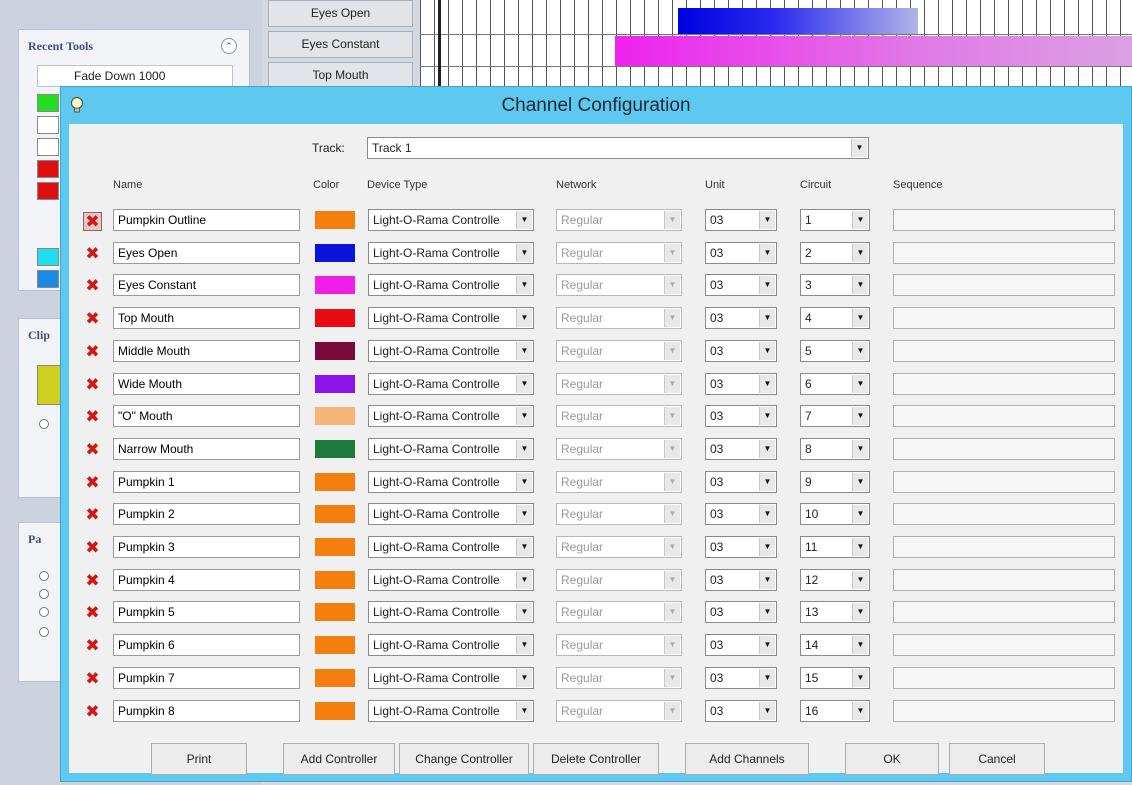 The height and width of the screenshot is (785, 1132). What do you see at coordinates (835, 384) in the screenshot?
I see `circuit-select: 6 ▼` at bounding box center [835, 384].